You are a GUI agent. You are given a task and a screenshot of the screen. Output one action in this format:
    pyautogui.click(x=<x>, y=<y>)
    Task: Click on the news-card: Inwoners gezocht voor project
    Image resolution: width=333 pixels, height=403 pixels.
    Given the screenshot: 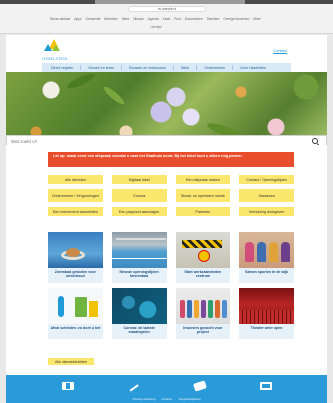 What is the action you would take?
    pyautogui.click(x=203, y=313)
    